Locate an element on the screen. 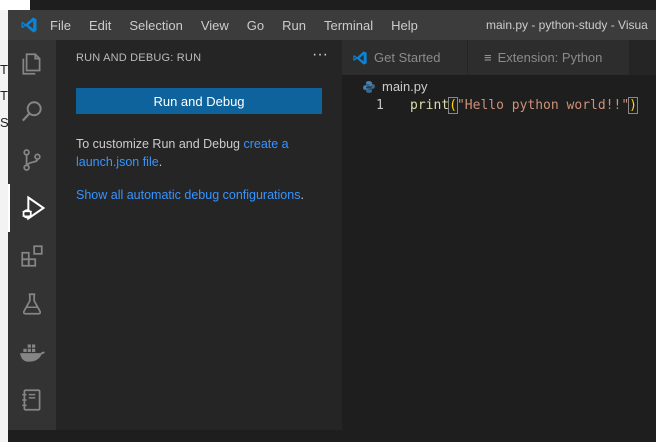 The image size is (656, 442). code-close-paren: ) is located at coordinates (633, 105).